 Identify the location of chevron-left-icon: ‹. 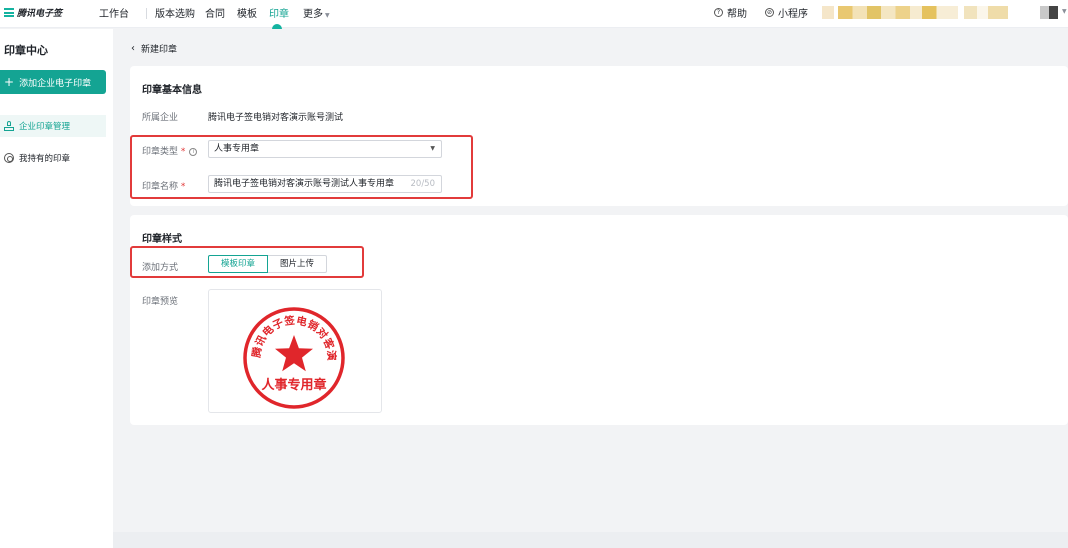
(133, 48).